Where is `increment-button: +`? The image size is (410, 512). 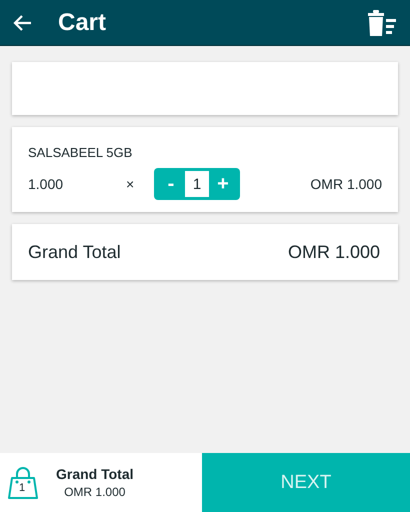 increment-button: + is located at coordinates (223, 184).